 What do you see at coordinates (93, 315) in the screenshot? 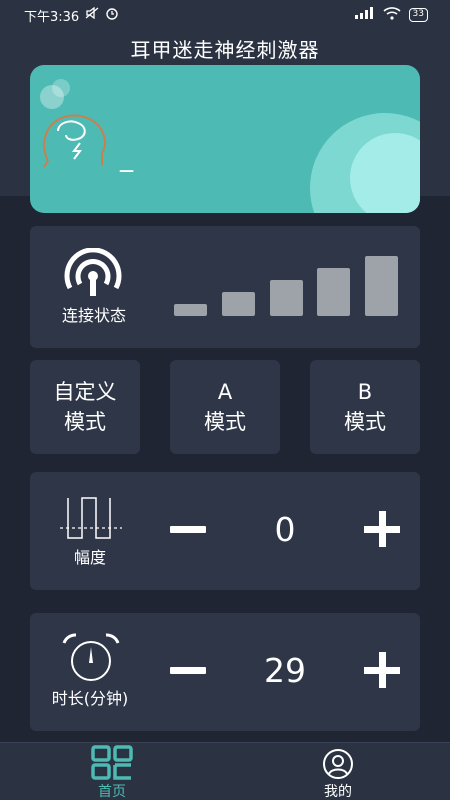
I see `connection-status-label: 连接状态` at bounding box center [93, 315].